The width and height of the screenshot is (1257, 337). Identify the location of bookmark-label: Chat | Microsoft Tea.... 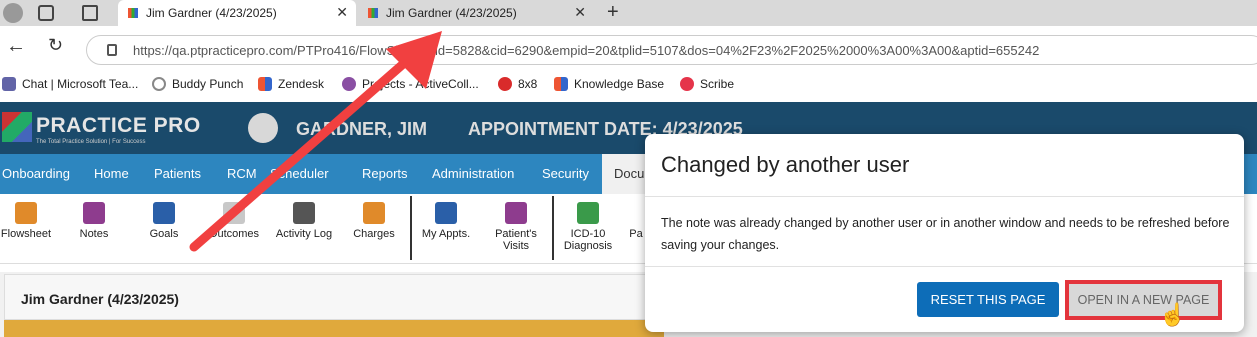
(80, 84).